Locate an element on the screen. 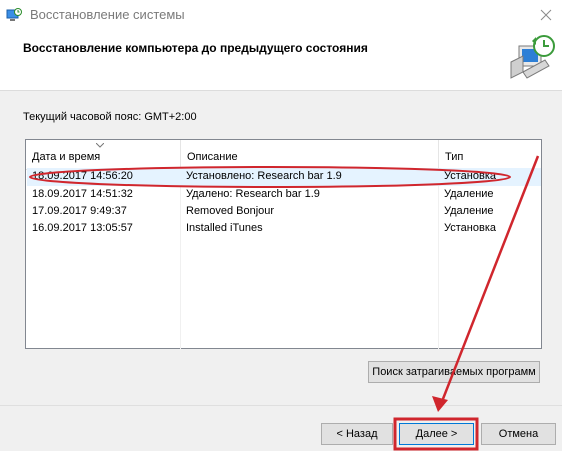 The width and height of the screenshot is (562, 451). row-date: 17.09.2017 9:49:37 is located at coordinates (79, 211).